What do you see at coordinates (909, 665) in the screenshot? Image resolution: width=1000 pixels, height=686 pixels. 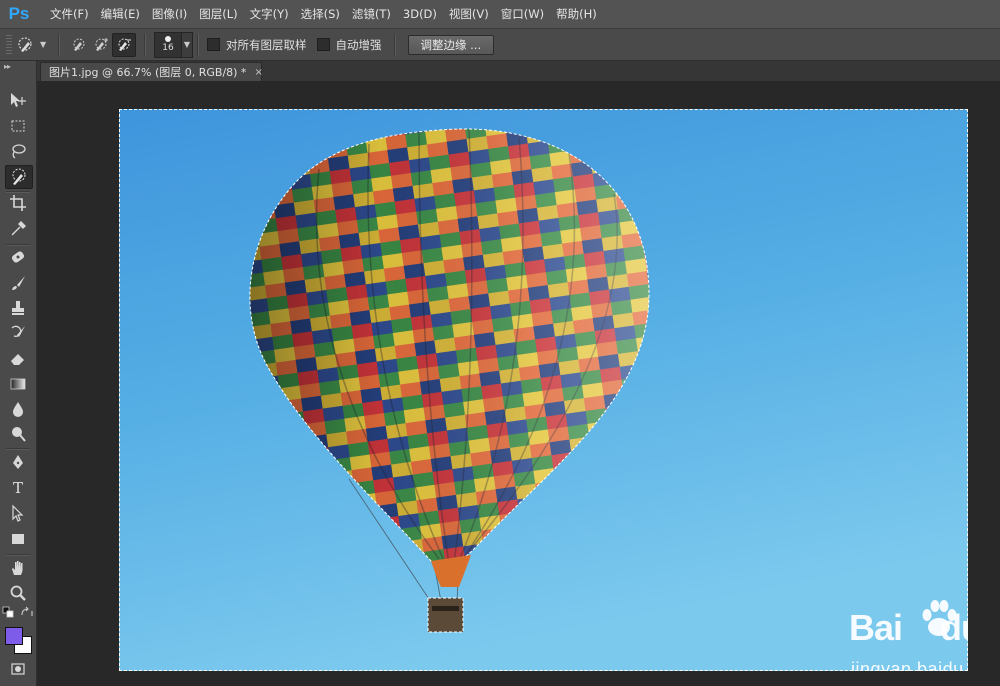 I see `watermark-url: jingyan.baidu.com` at bounding box center [909, 665].